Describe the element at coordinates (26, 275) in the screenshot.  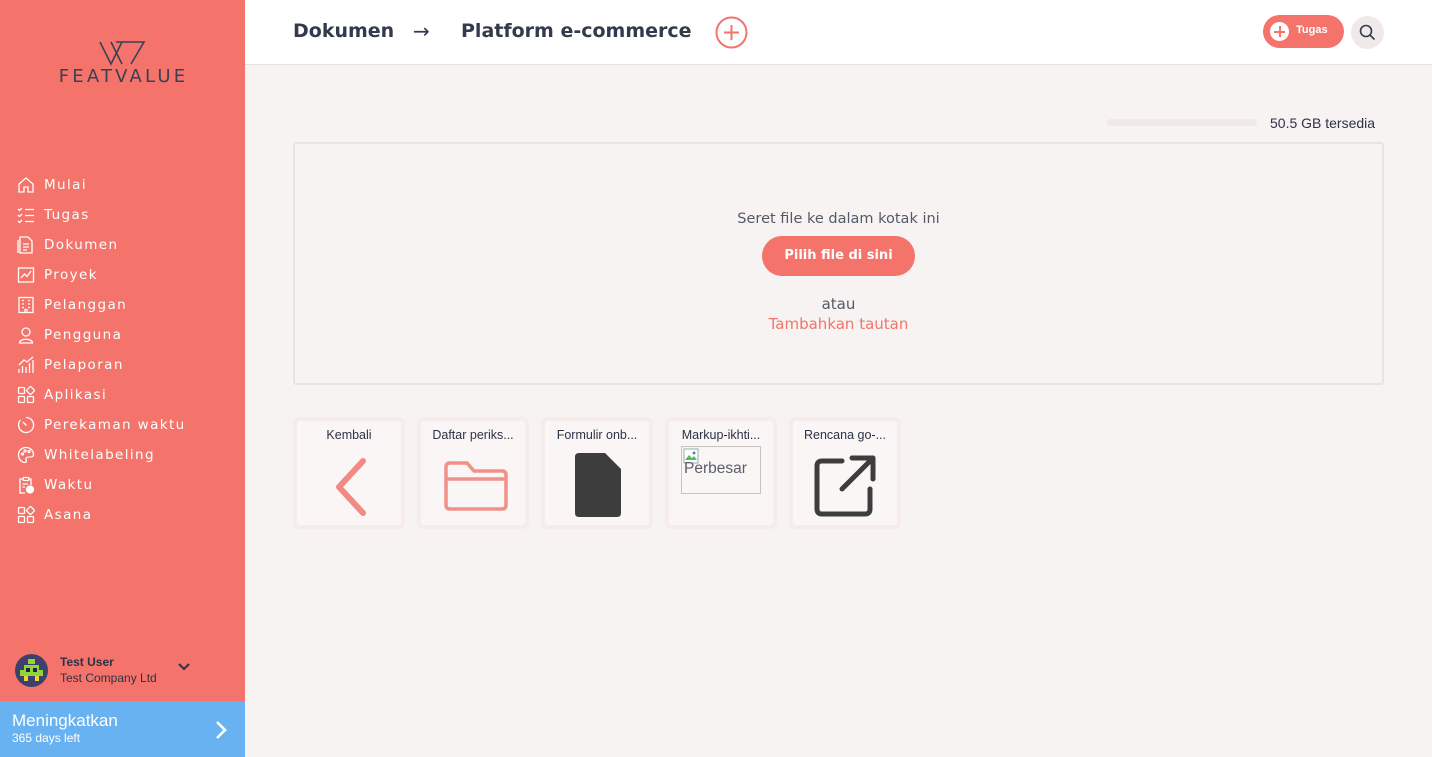
I see `chart-icon` at that location.